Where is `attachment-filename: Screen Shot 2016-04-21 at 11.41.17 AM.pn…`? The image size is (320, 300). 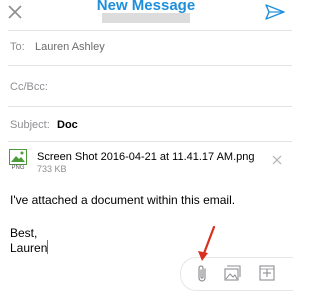 attachment-filename: Screen Shot 2016-04-21 at 11.41.17 AM.pn… is located at coordinates (146, 157).